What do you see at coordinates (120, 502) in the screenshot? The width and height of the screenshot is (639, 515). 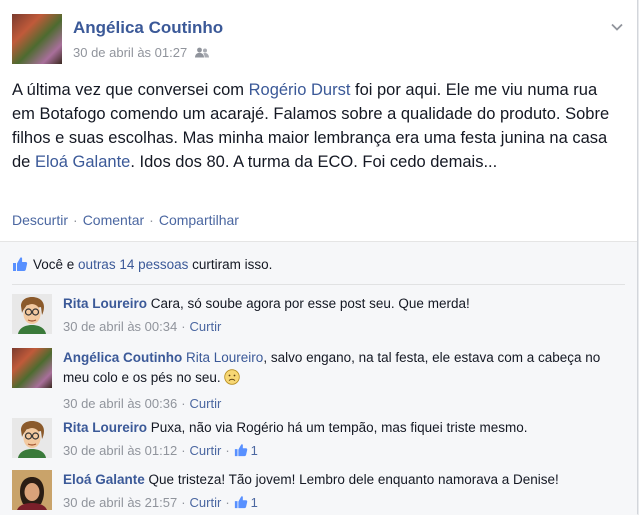 I see `comment-timestamp: 30 de abril às 21:57` at bounding box center [120, 502].